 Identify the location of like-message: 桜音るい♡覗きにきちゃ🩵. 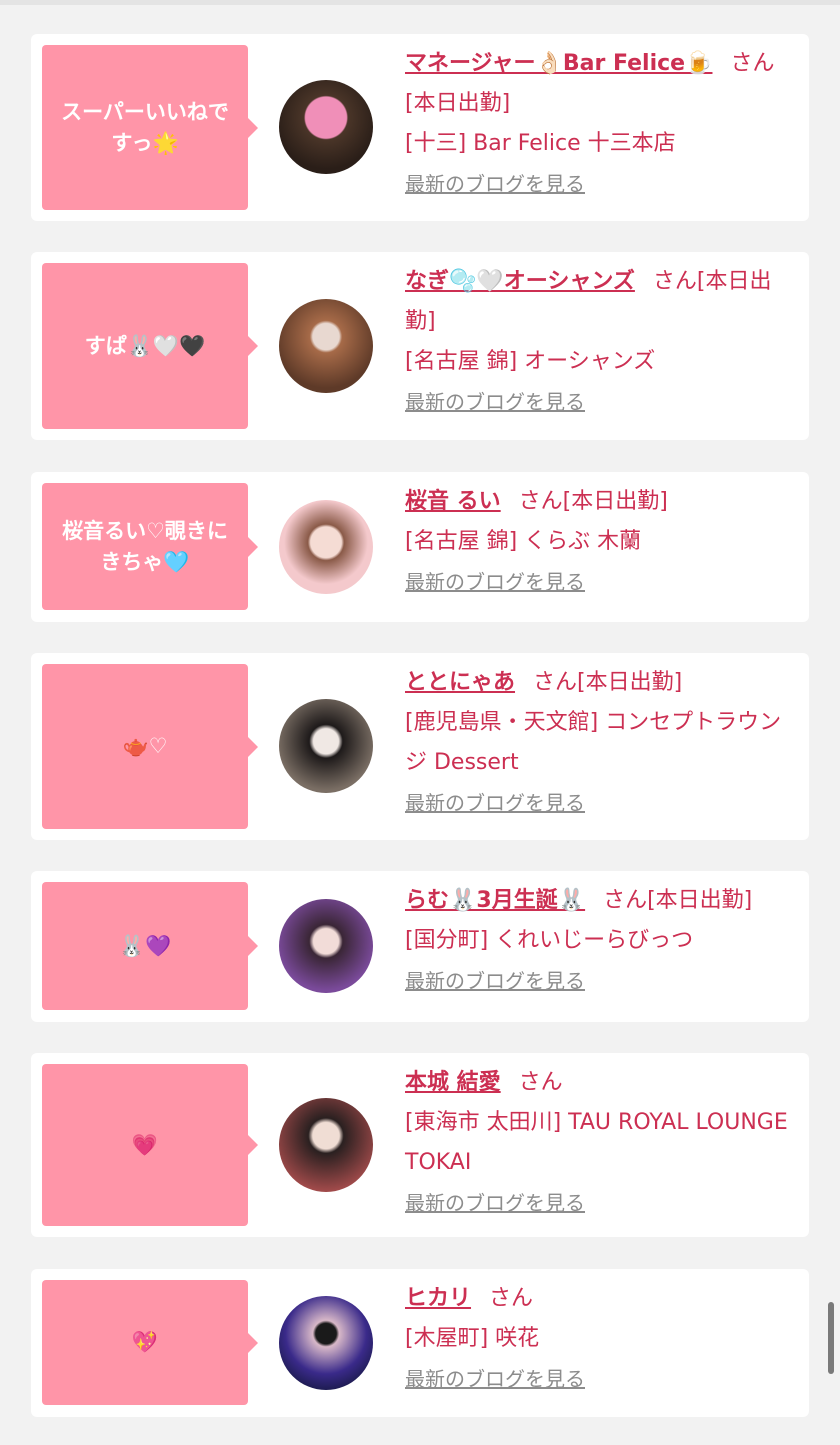
(145, 546).